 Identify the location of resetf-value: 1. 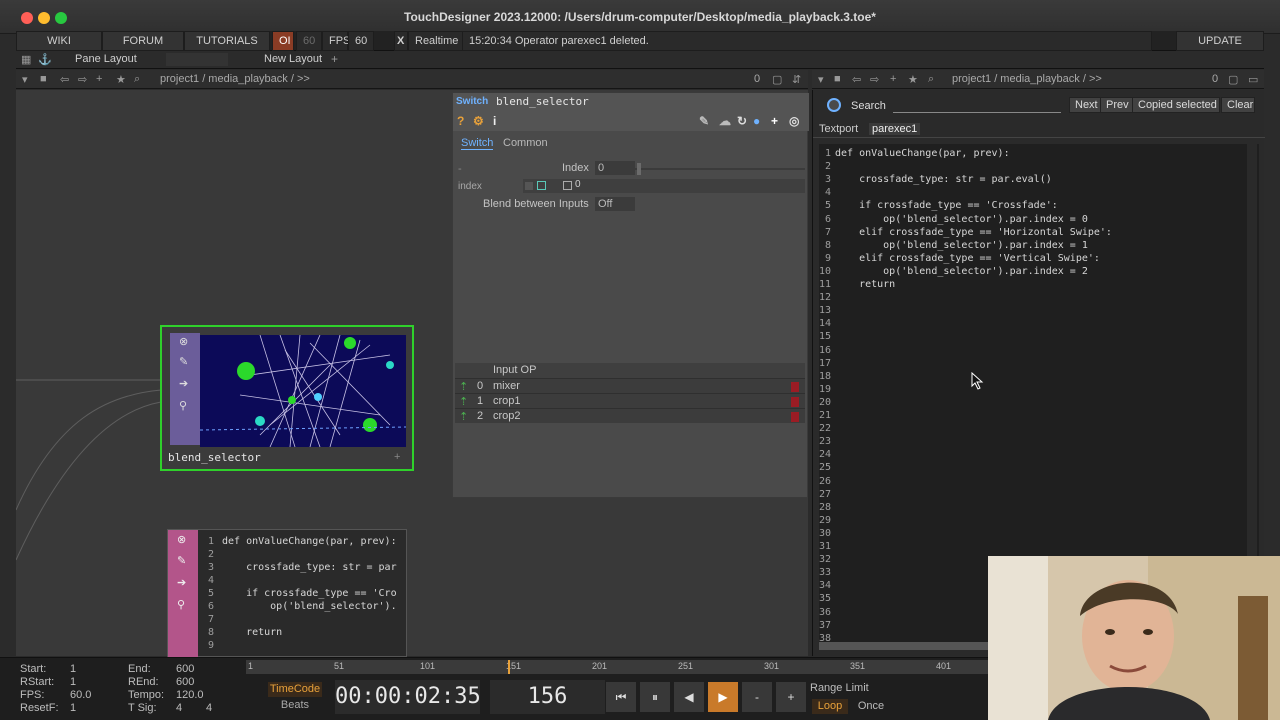
(73, 708).